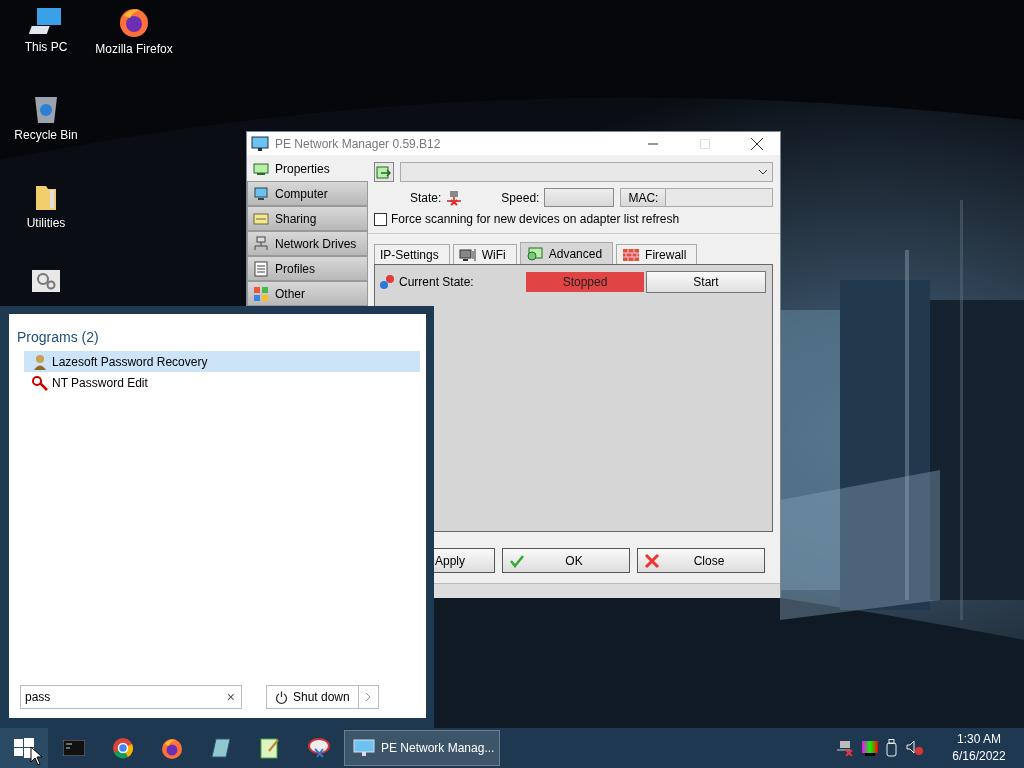 This screenshot has height=768, width=1024. Describe the element at coordinates (534, 253) in the screenshot. I see `gear-monitor-icon` at that location.